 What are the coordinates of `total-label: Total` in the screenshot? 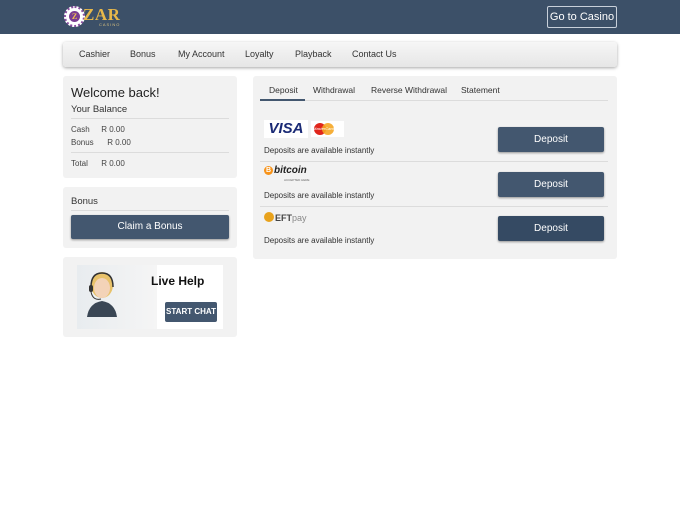 It's located at (79, 163).